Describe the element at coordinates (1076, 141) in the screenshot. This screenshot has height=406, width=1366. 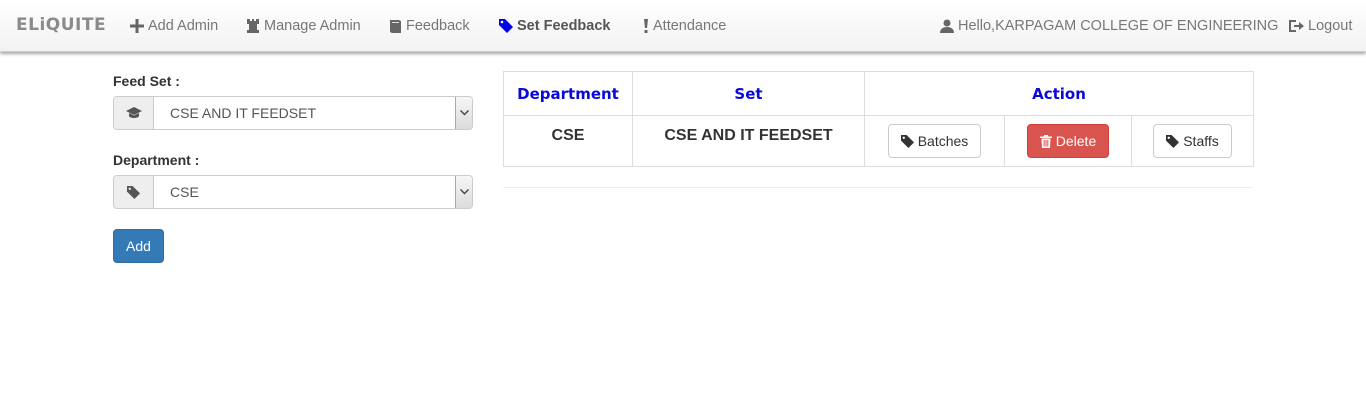
I see `delete-label: Delete` at that location.